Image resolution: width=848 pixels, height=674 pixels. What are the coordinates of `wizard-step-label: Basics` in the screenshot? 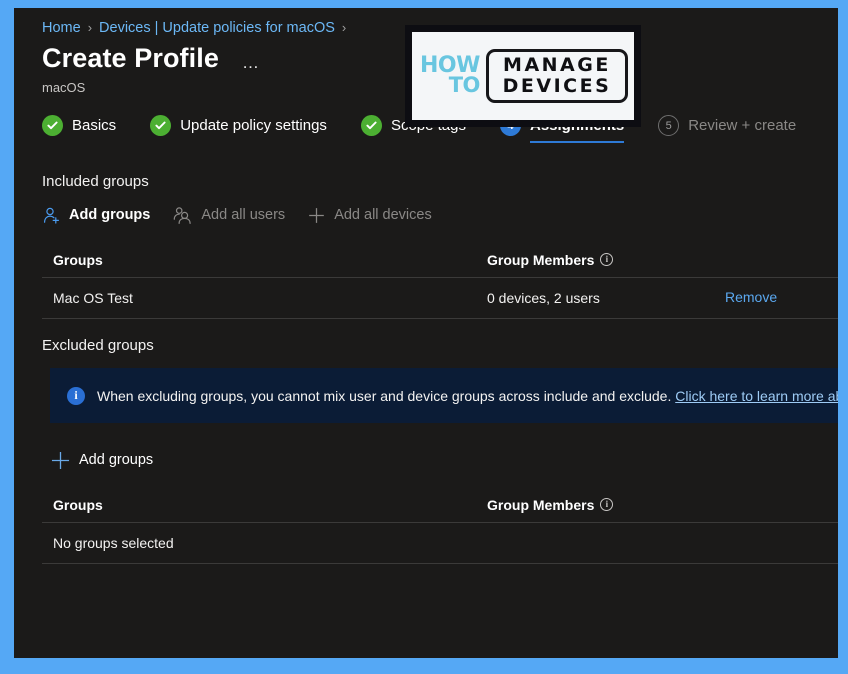 It's located at (94, 125).